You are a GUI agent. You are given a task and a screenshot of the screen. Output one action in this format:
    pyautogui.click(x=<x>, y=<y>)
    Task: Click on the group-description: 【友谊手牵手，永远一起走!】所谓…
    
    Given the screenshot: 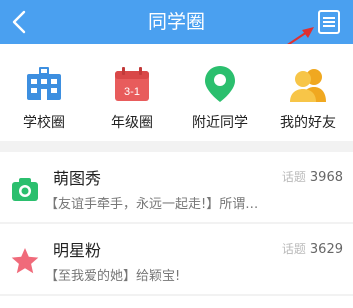 What is the action you would take?
    pyautogui.click(x=152, y=204)
    